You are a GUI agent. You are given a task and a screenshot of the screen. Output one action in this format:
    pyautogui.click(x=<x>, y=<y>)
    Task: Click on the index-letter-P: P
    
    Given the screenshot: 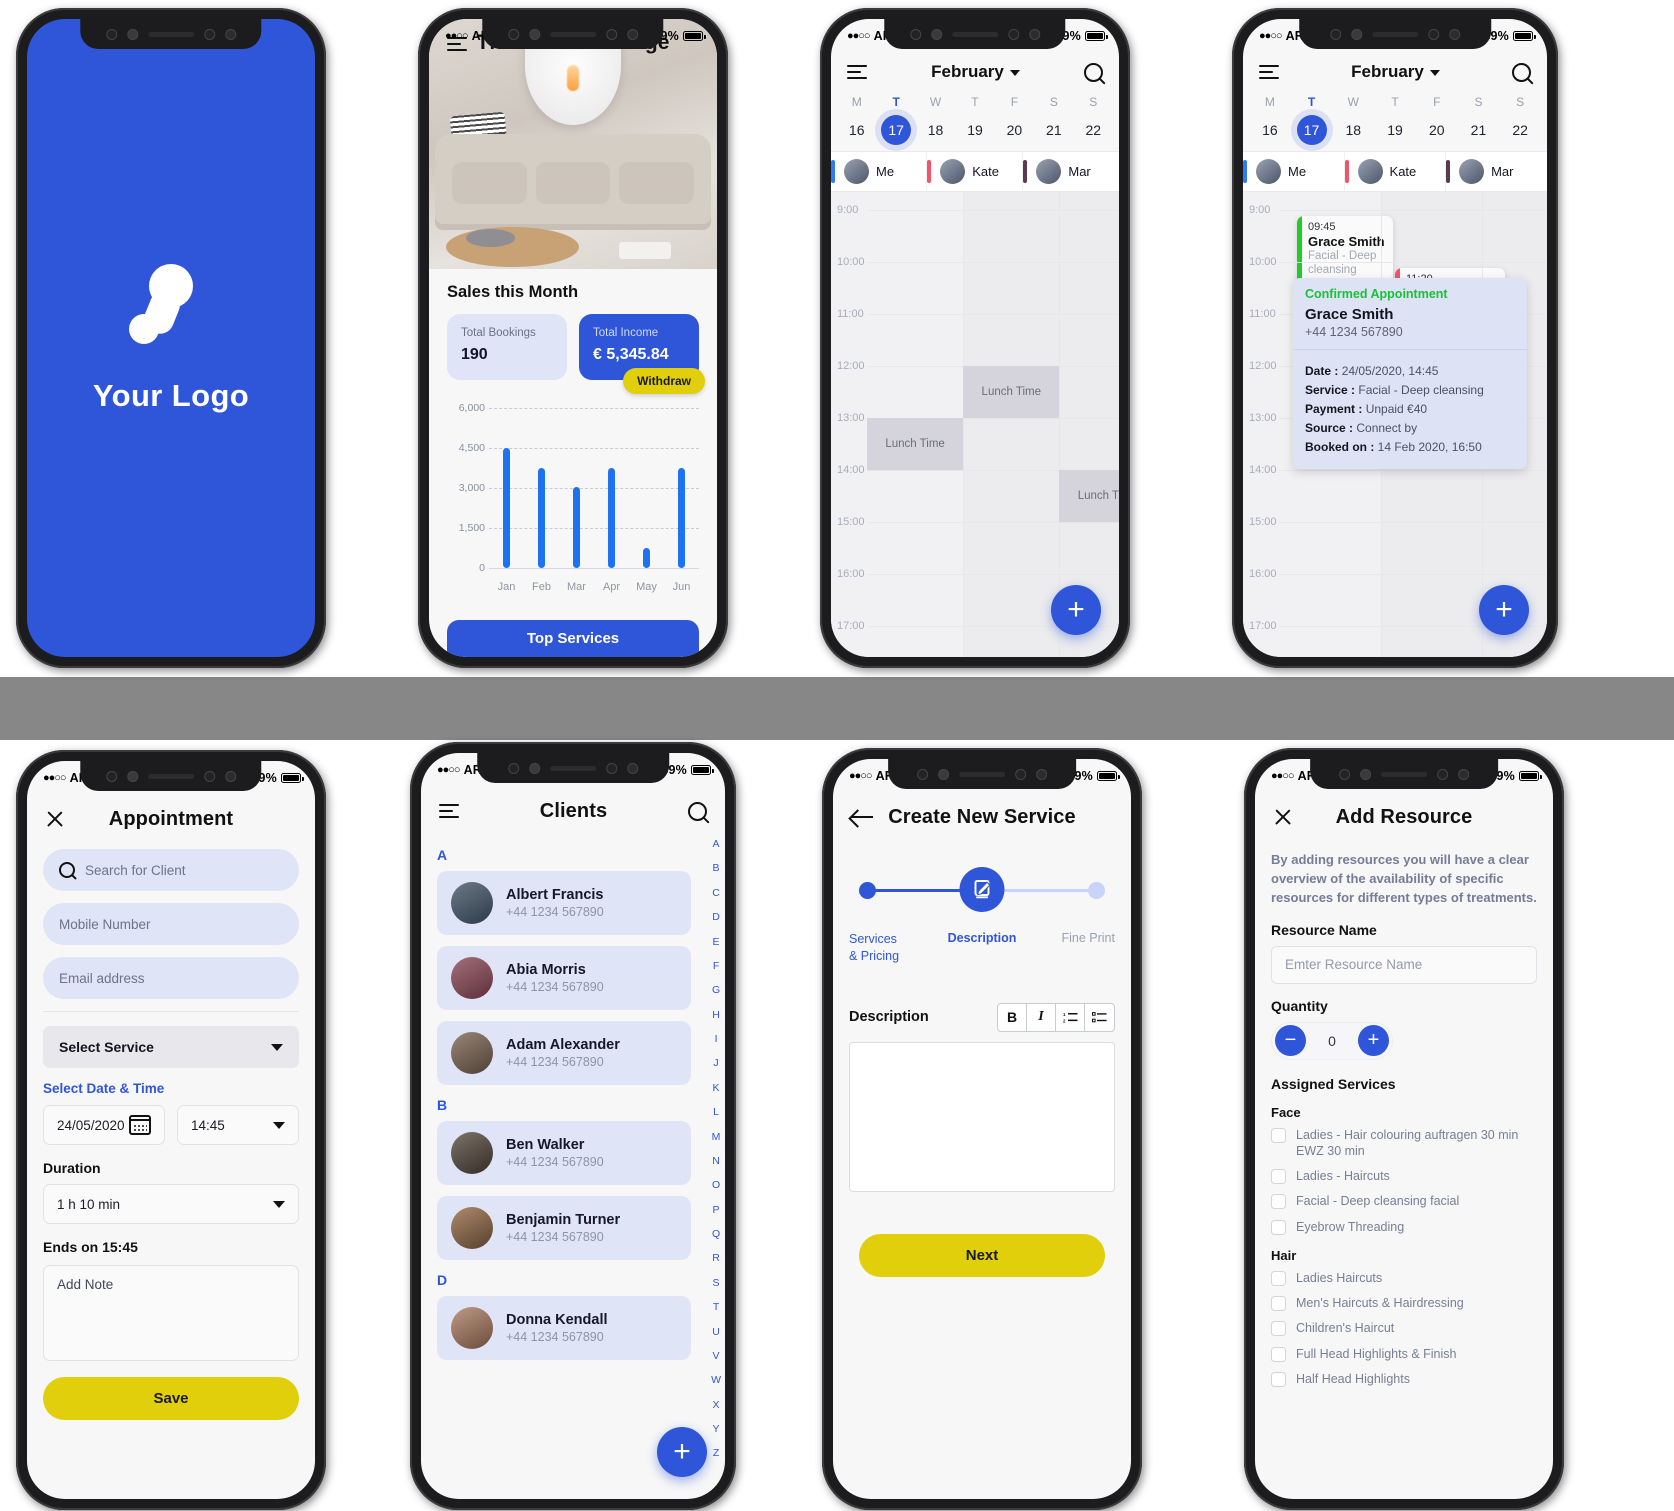 What is the action you would take?
    pyautogui.click(x=716, y=1210)
    